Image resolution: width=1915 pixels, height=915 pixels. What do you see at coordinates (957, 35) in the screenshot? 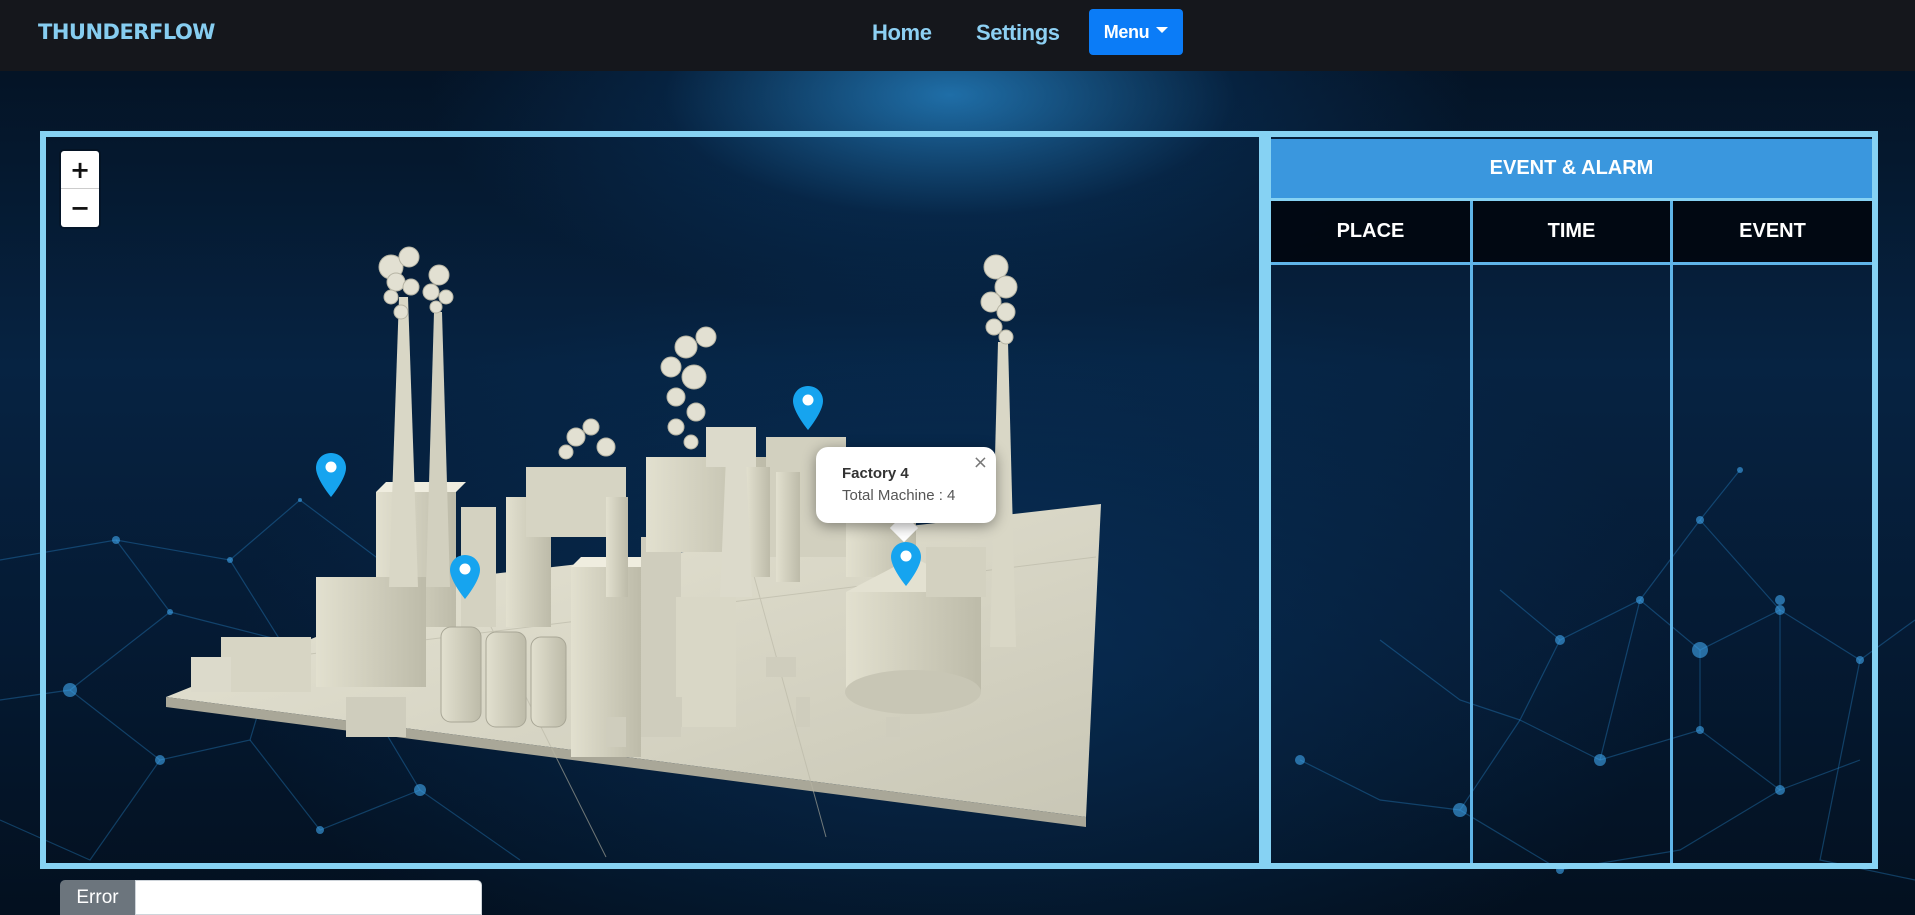
I see `top-navbar: THUNDERFLOW Home Settings Menu` at bounding box center [957, 35].